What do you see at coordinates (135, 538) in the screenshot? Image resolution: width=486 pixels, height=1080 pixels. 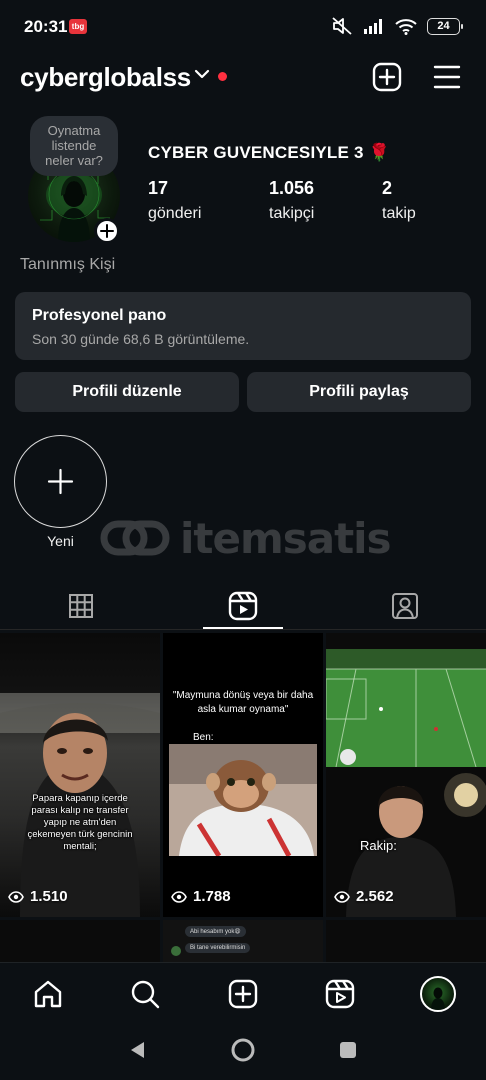 I see `watermark-logo-icon` at bounding box center [135, 538].